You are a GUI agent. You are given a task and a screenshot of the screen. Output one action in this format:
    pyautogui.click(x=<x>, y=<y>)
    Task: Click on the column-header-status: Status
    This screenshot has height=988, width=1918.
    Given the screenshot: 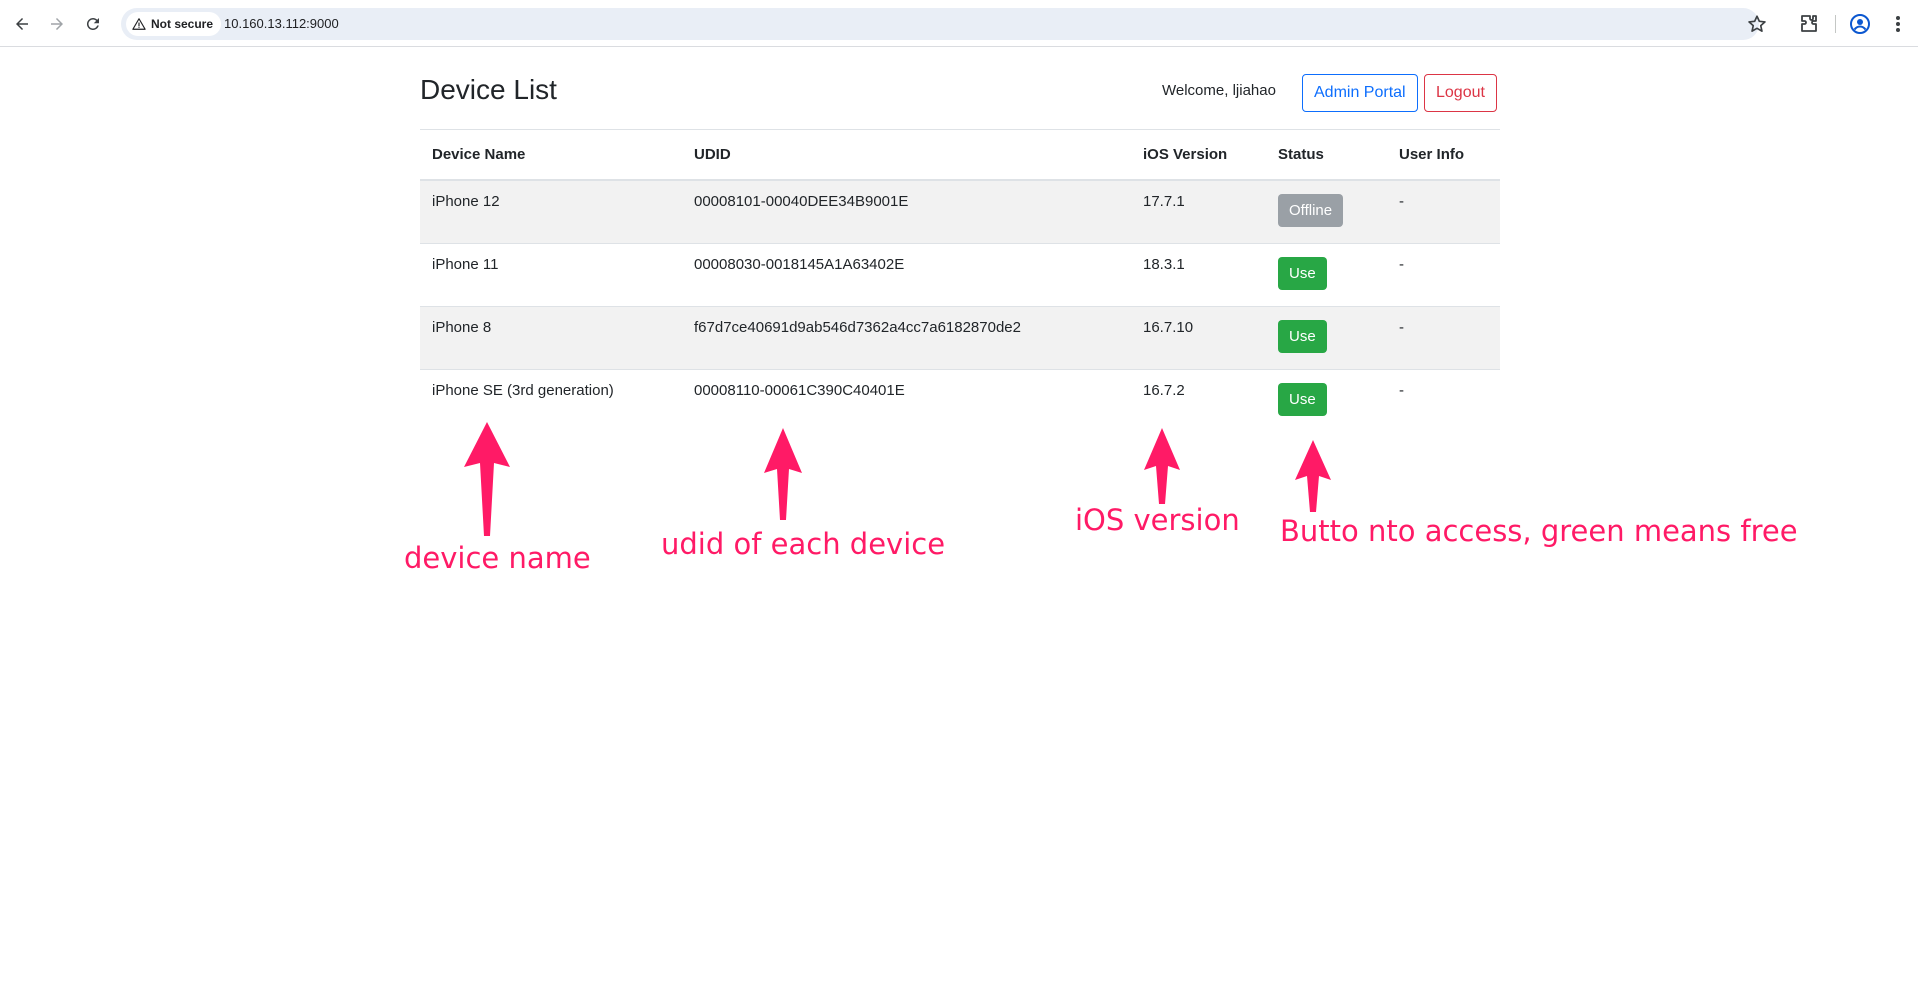 What is the action you would take?
    pyautogui.click(x=1326, y=155)
    